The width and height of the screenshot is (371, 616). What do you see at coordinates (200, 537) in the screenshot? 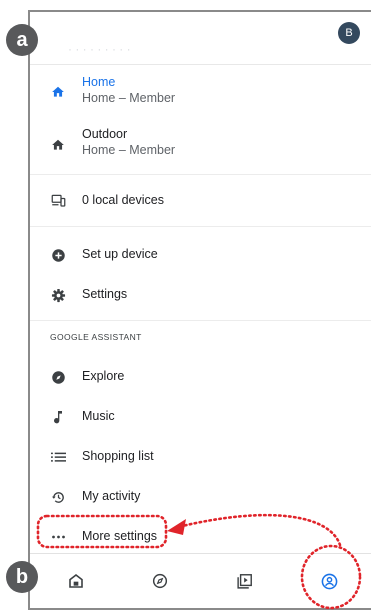
I see `assistant-item-more-settings: More settings` at bounding box center [200, 537].